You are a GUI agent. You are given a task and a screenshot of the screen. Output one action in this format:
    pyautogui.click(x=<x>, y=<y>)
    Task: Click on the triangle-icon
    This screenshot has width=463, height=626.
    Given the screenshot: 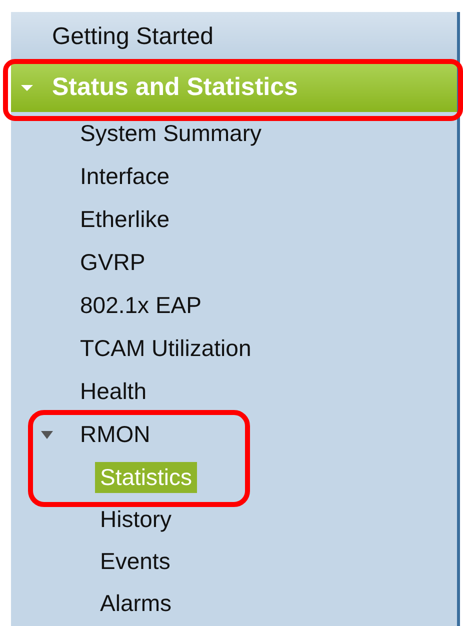 What is the action you would take?
    pyautogui.click(x=47, y=435)
    